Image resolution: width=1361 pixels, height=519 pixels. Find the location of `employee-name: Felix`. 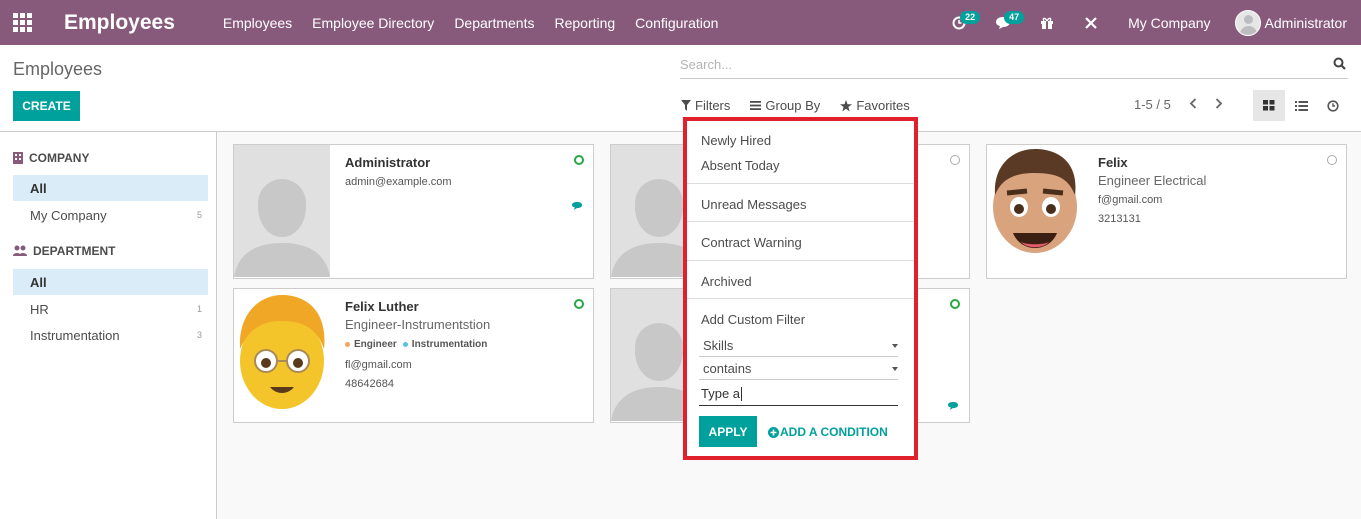

employee-name: Felix is located at coordinates (1113, 162).